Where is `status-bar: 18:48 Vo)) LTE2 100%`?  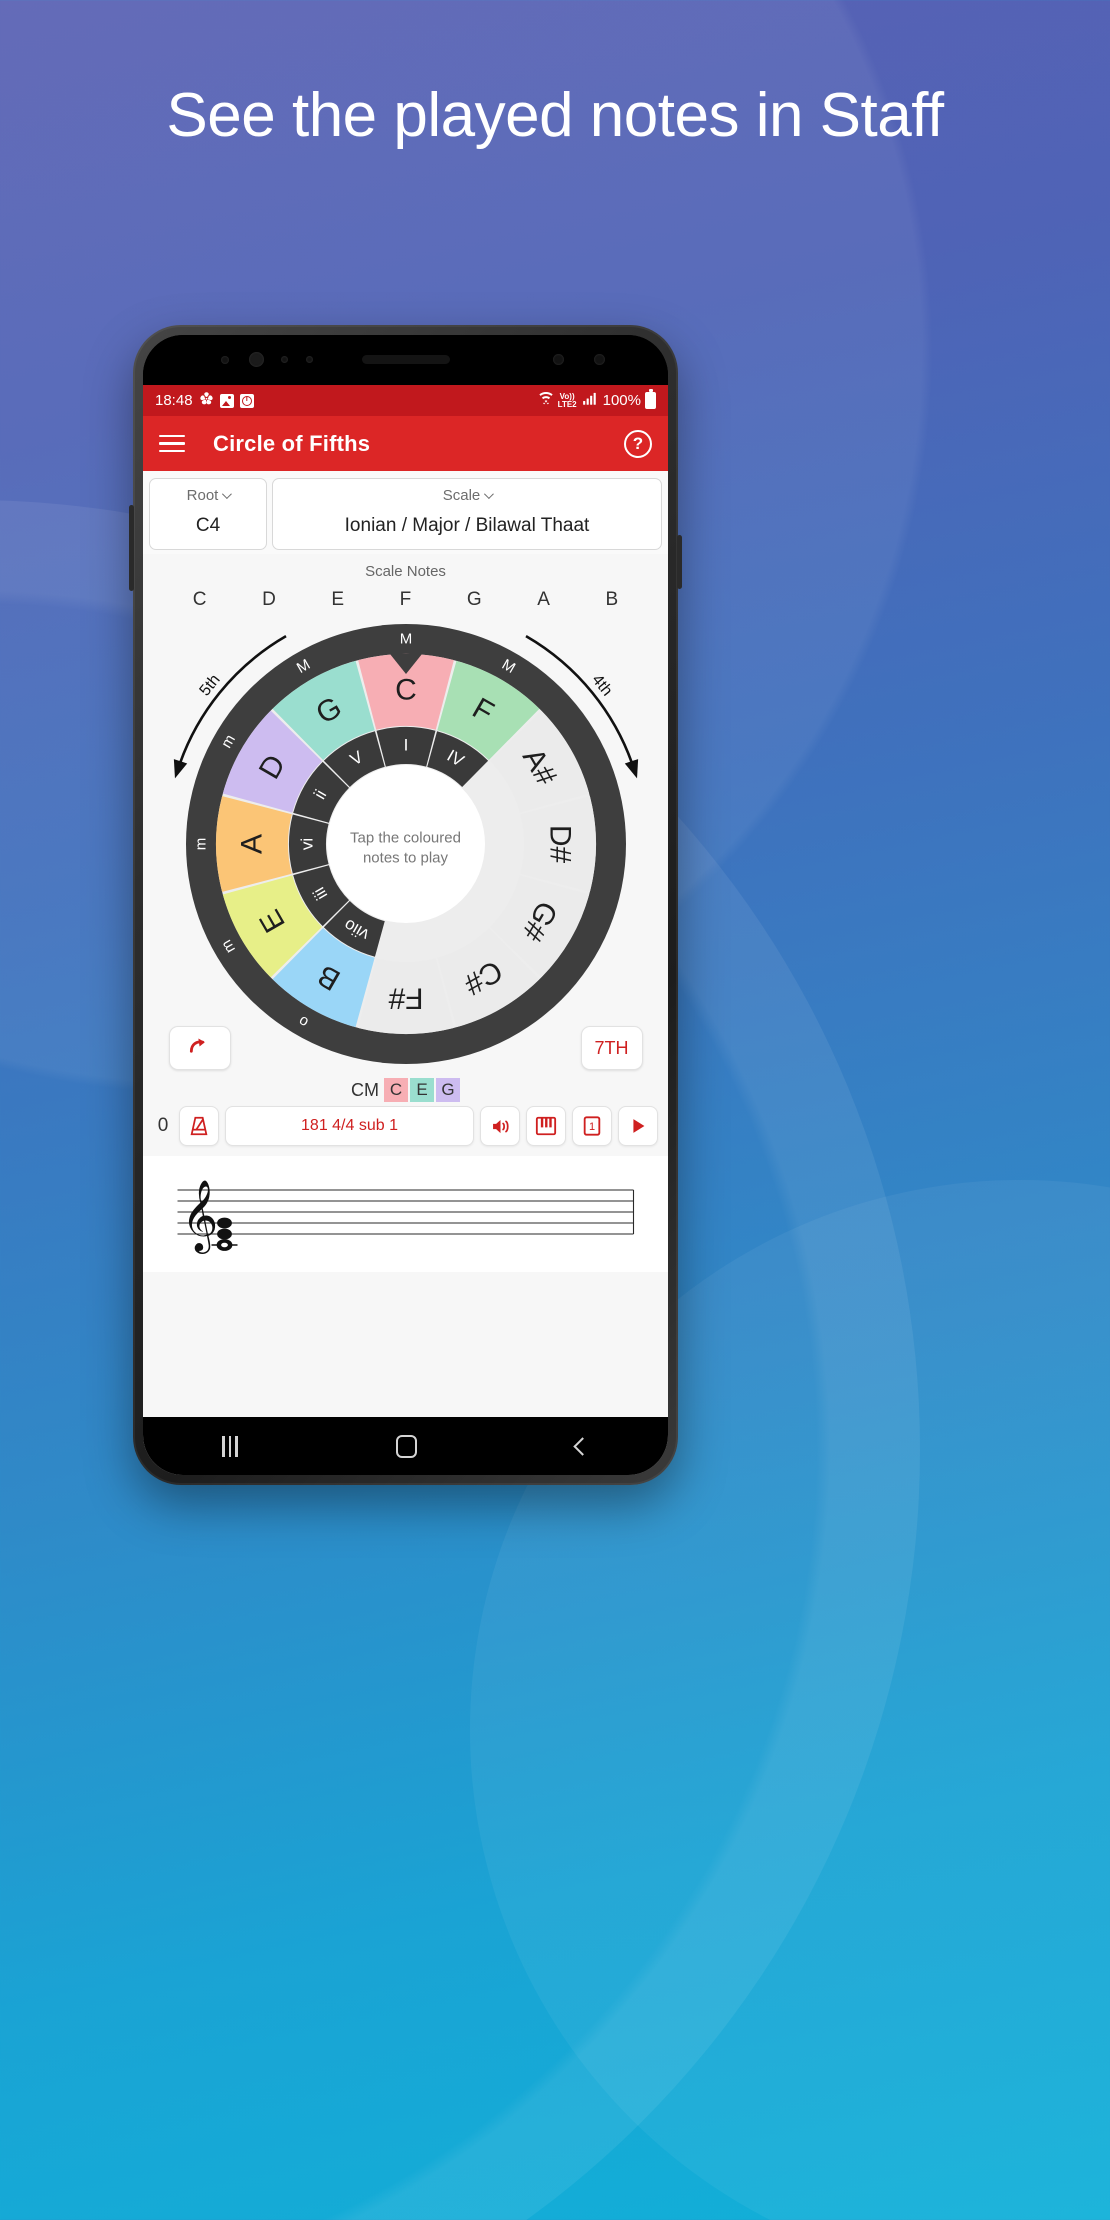 status-bar: 18:48 Vo)) LTE2 100% is located at coordinates (405, 400).